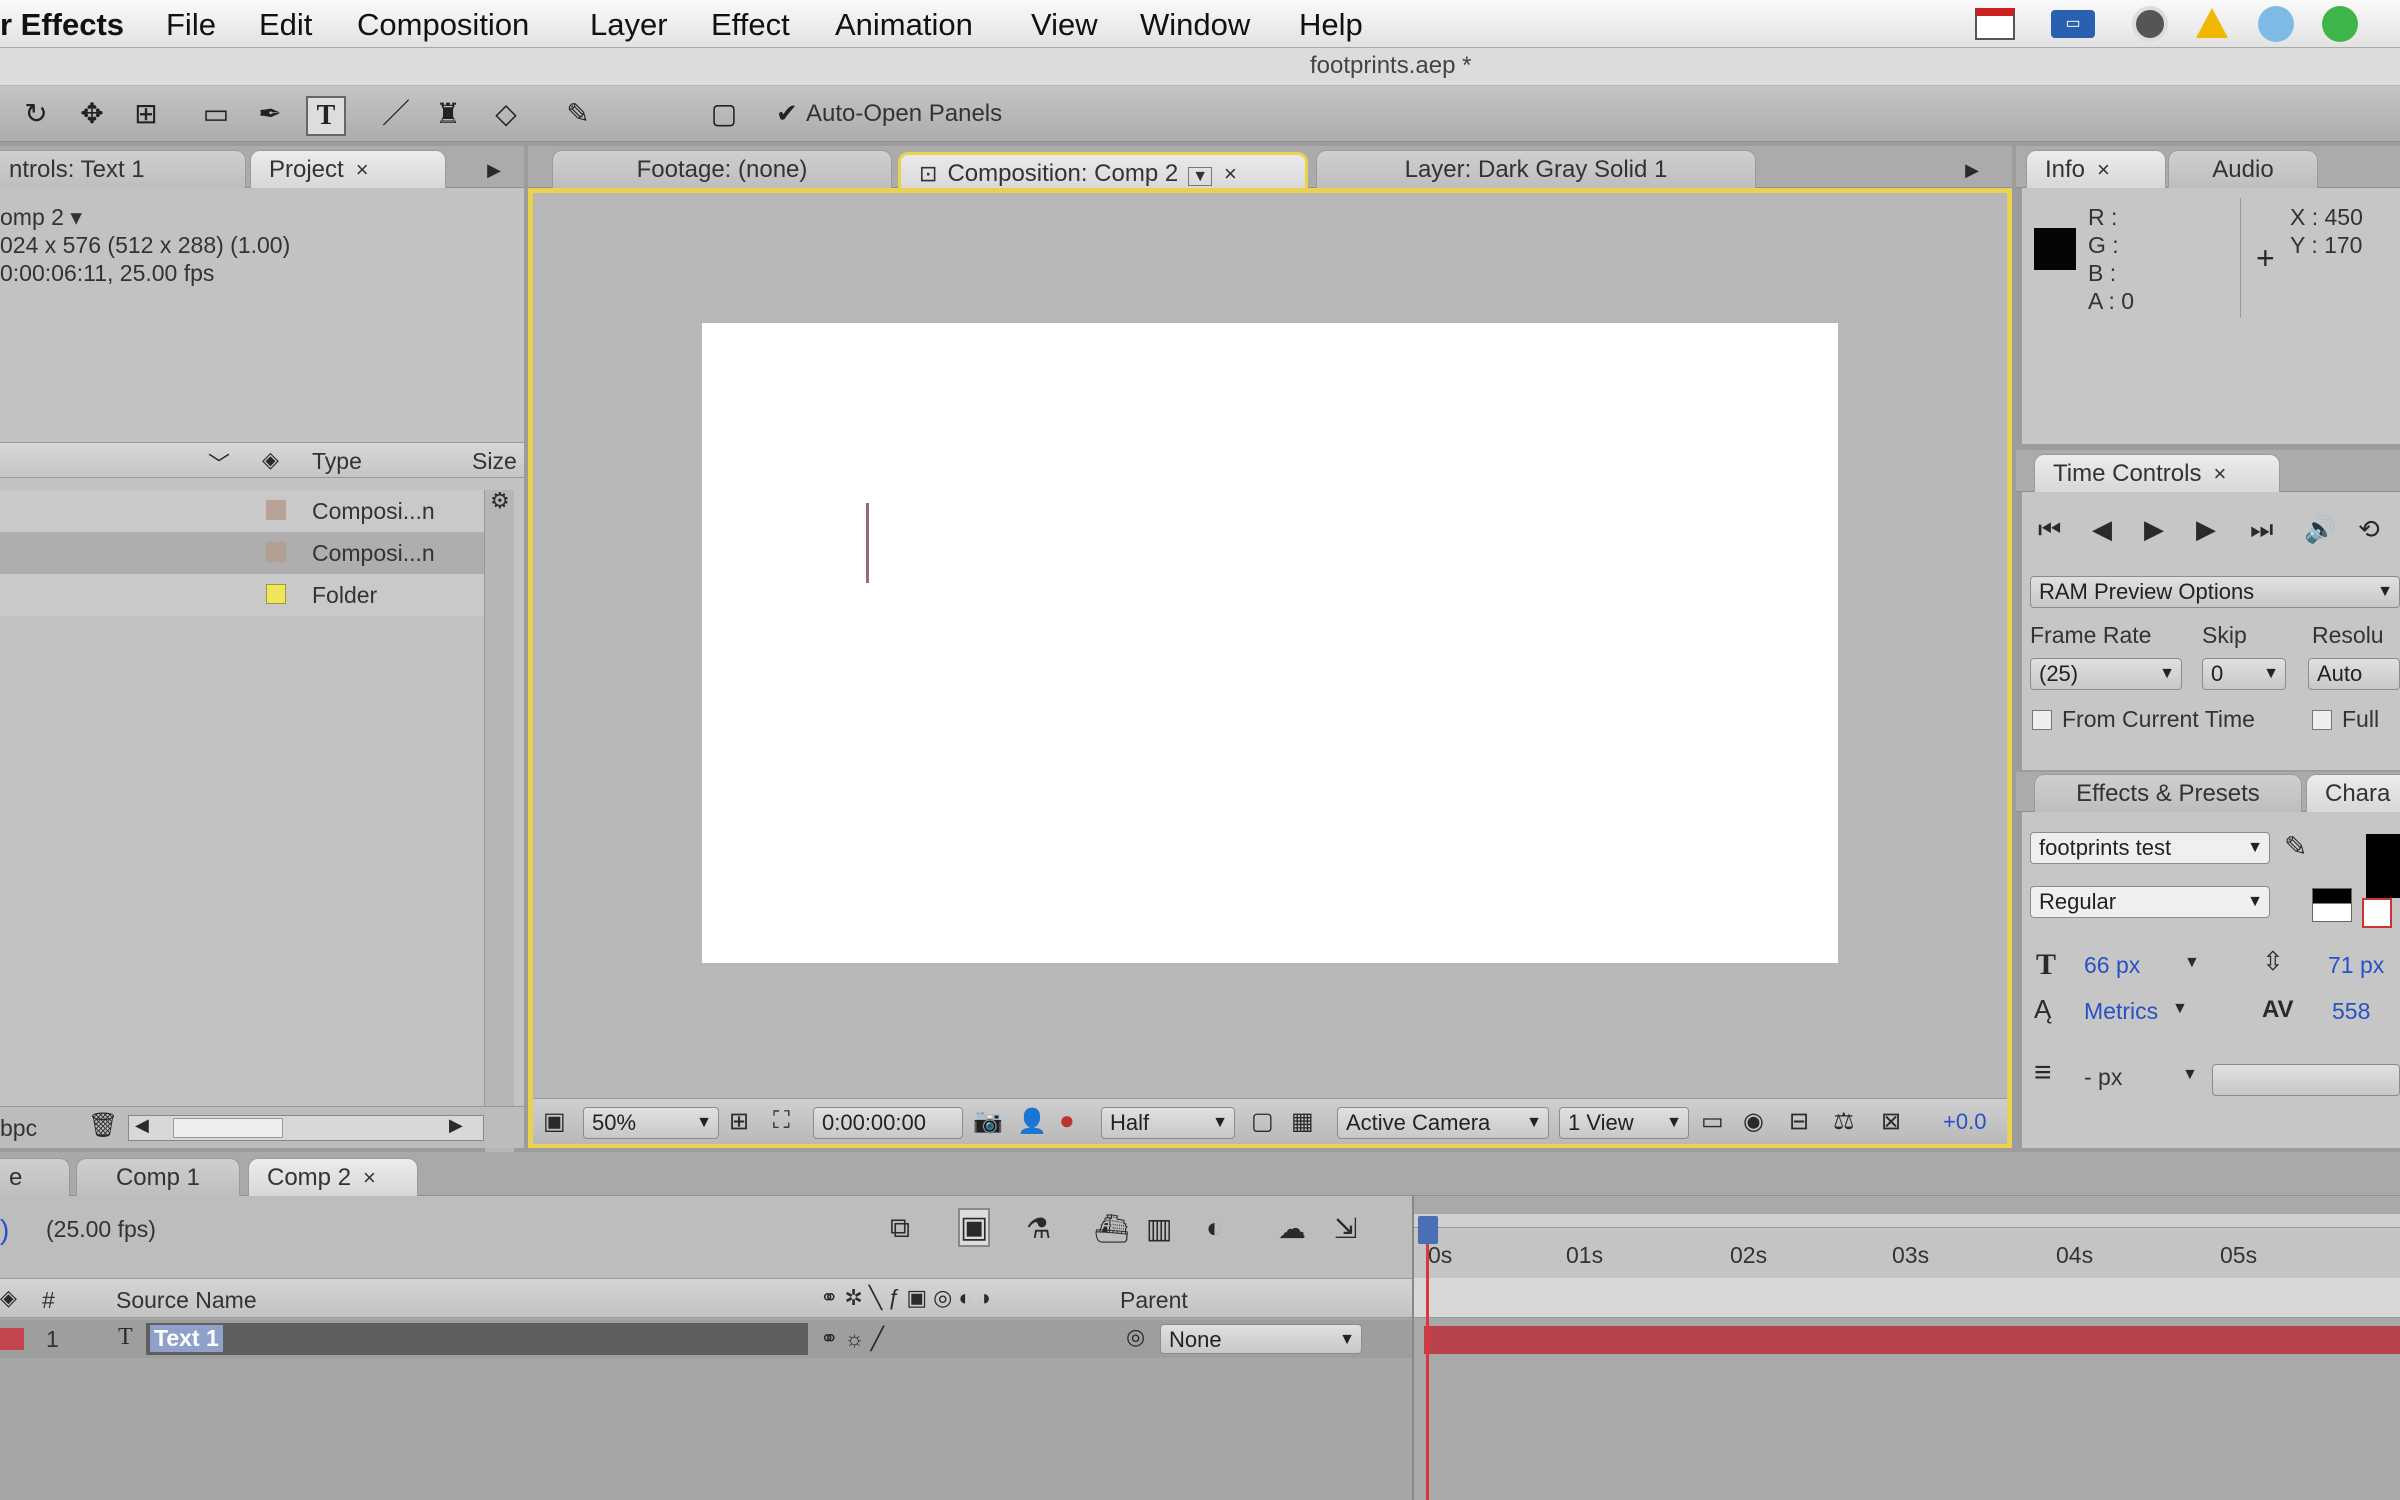 Image resolution: width=2400 pixels, height=1500 pixels. I want to click on pan-behind-tool-icon: ⊞, so click(146, 114).